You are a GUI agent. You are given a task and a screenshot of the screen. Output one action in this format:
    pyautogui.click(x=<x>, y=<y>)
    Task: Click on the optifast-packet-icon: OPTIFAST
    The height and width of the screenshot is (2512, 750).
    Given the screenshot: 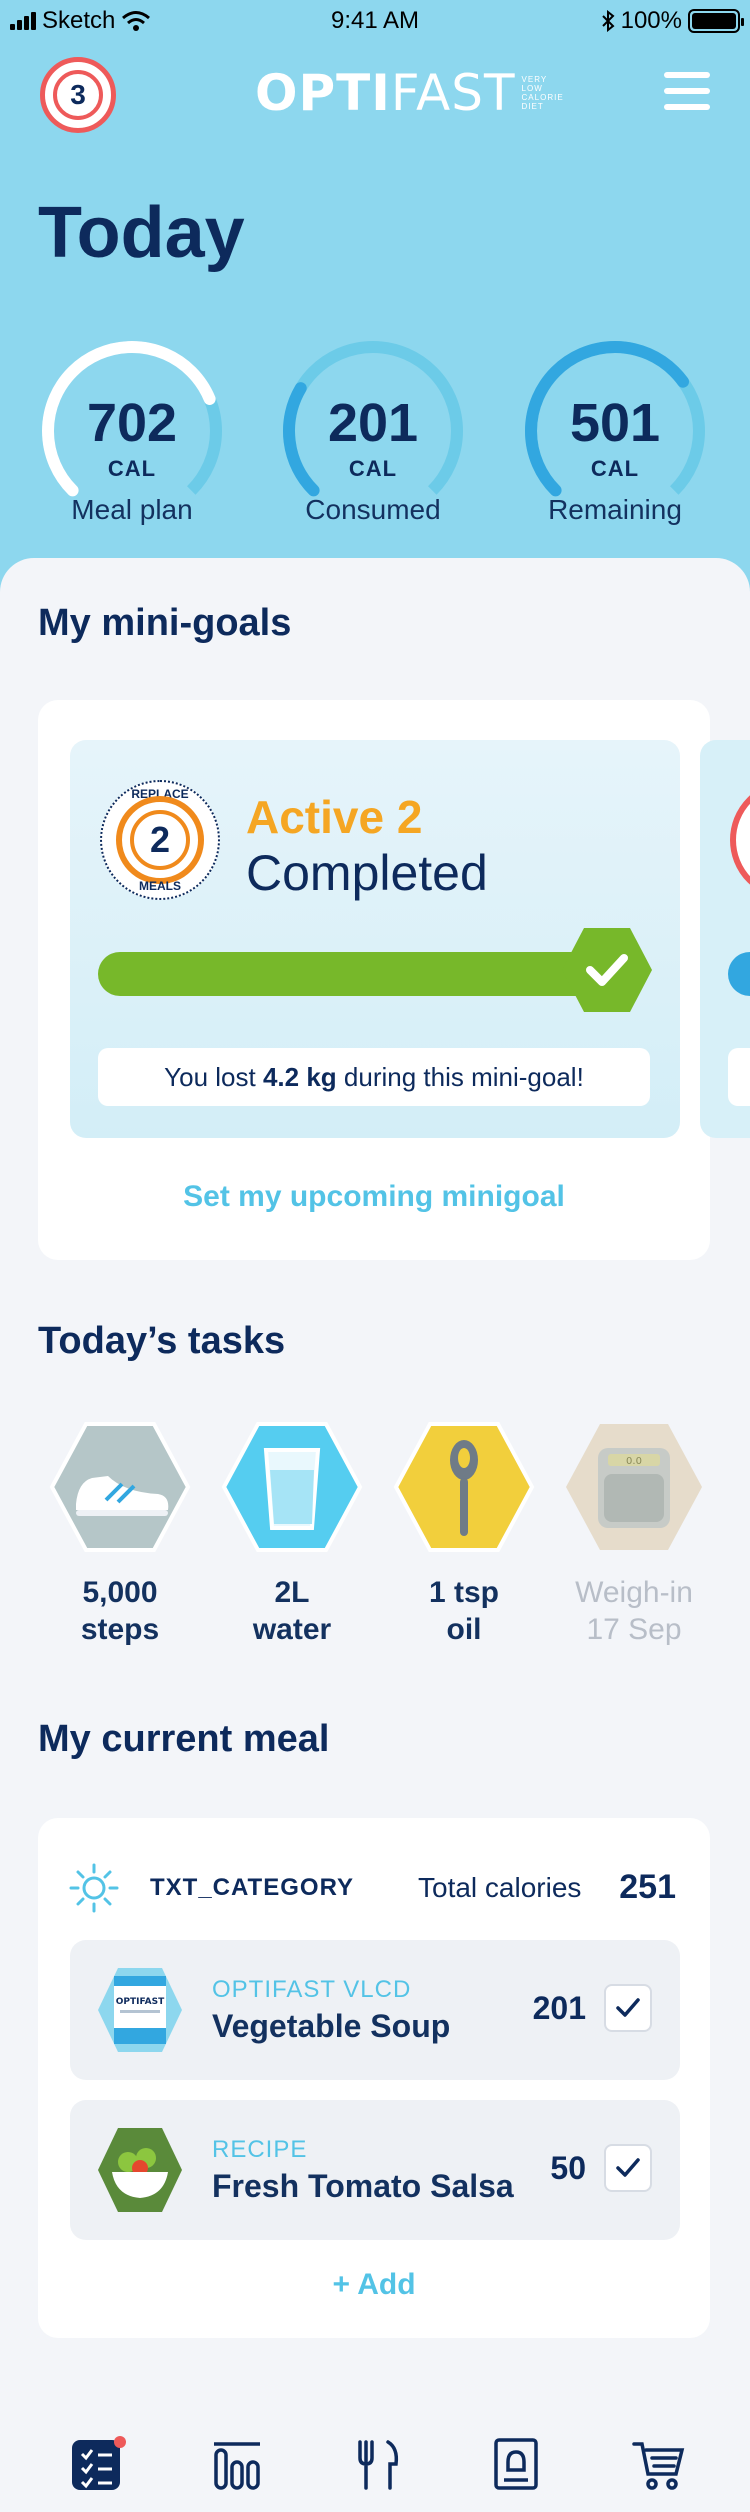 What is the action you would take?
    pyautogui.click(x=140, y=2010)
    